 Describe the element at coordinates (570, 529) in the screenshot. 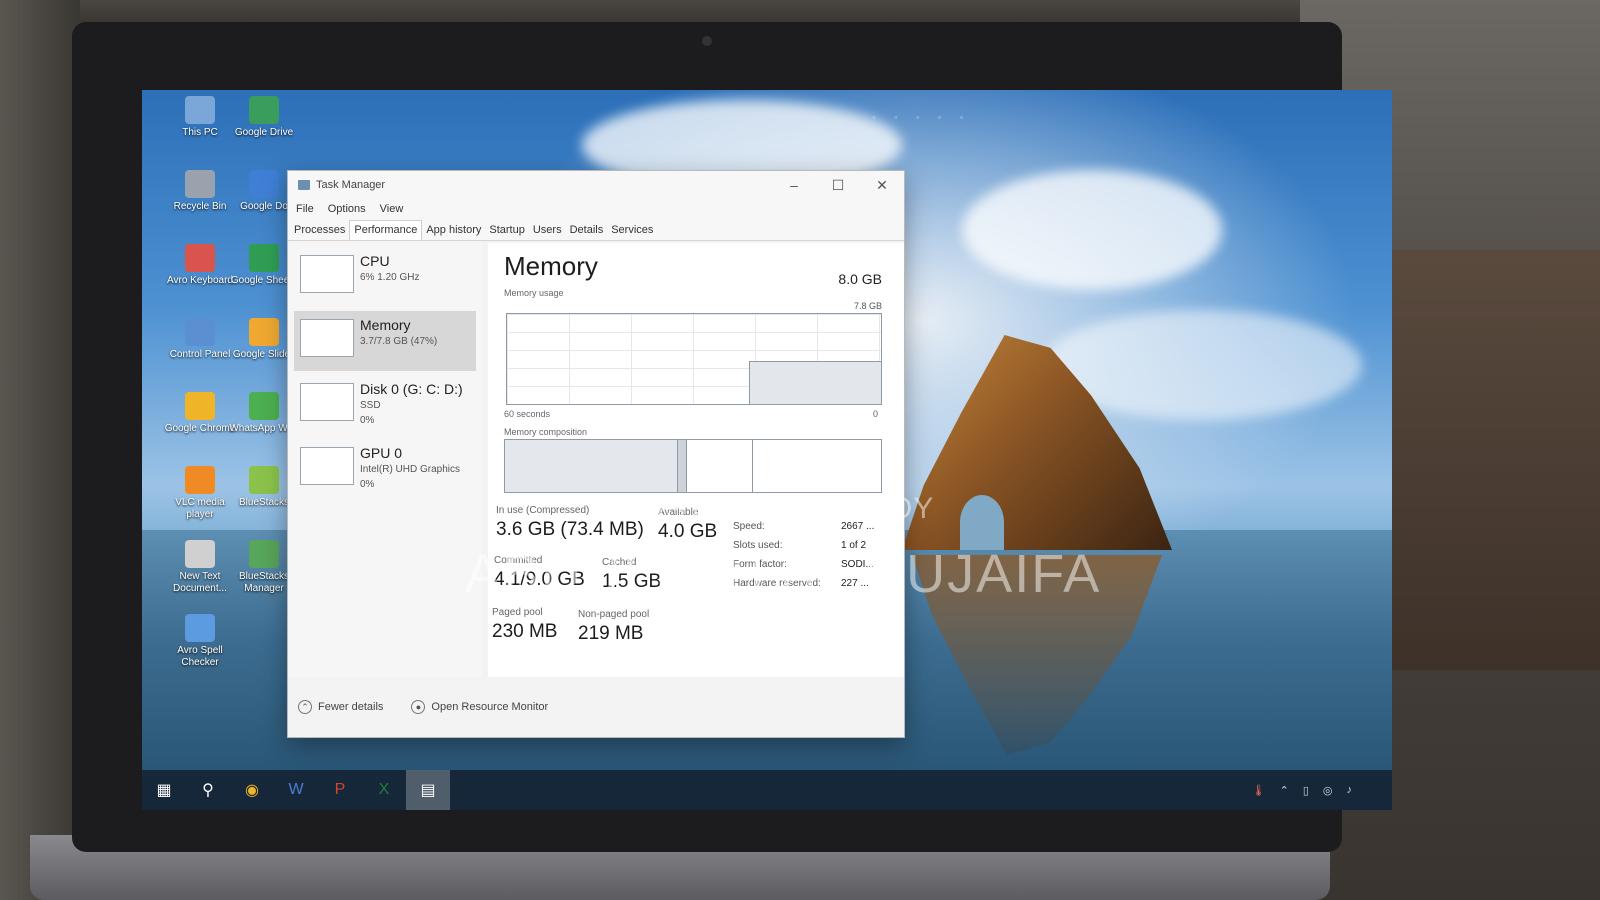

I see `stat-value: 3.6 GB (73.4 MB)` at that location.